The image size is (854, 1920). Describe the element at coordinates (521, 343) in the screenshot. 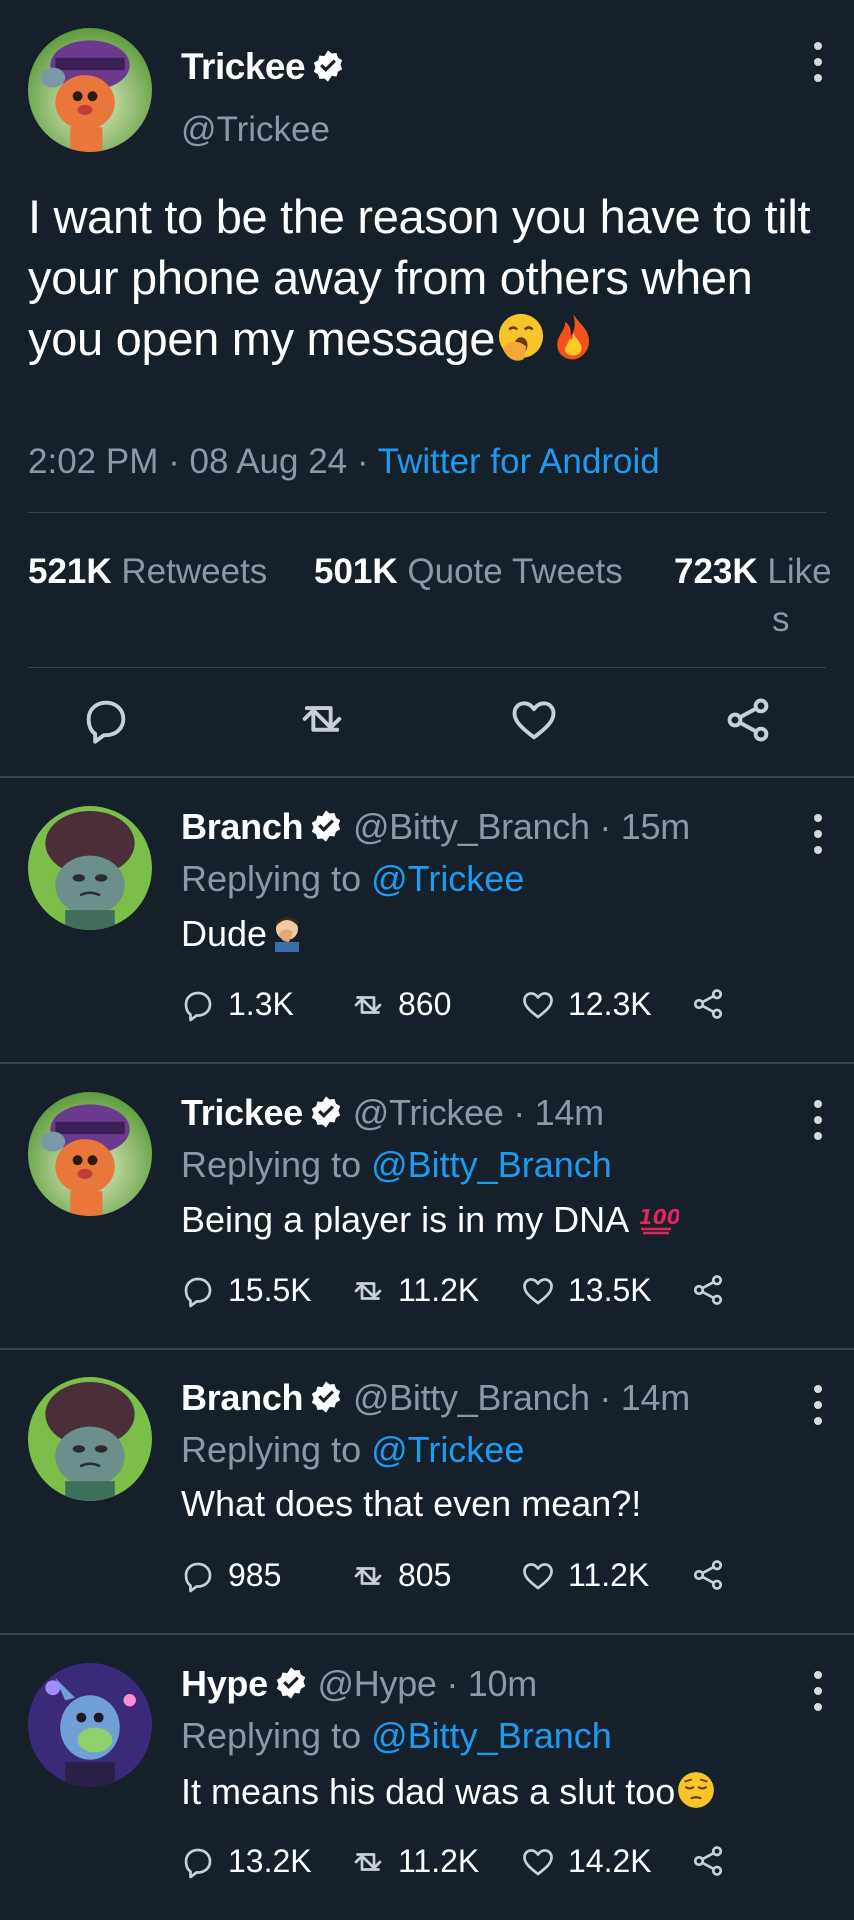

I see `yawning-face-emoji-icon` at that location.